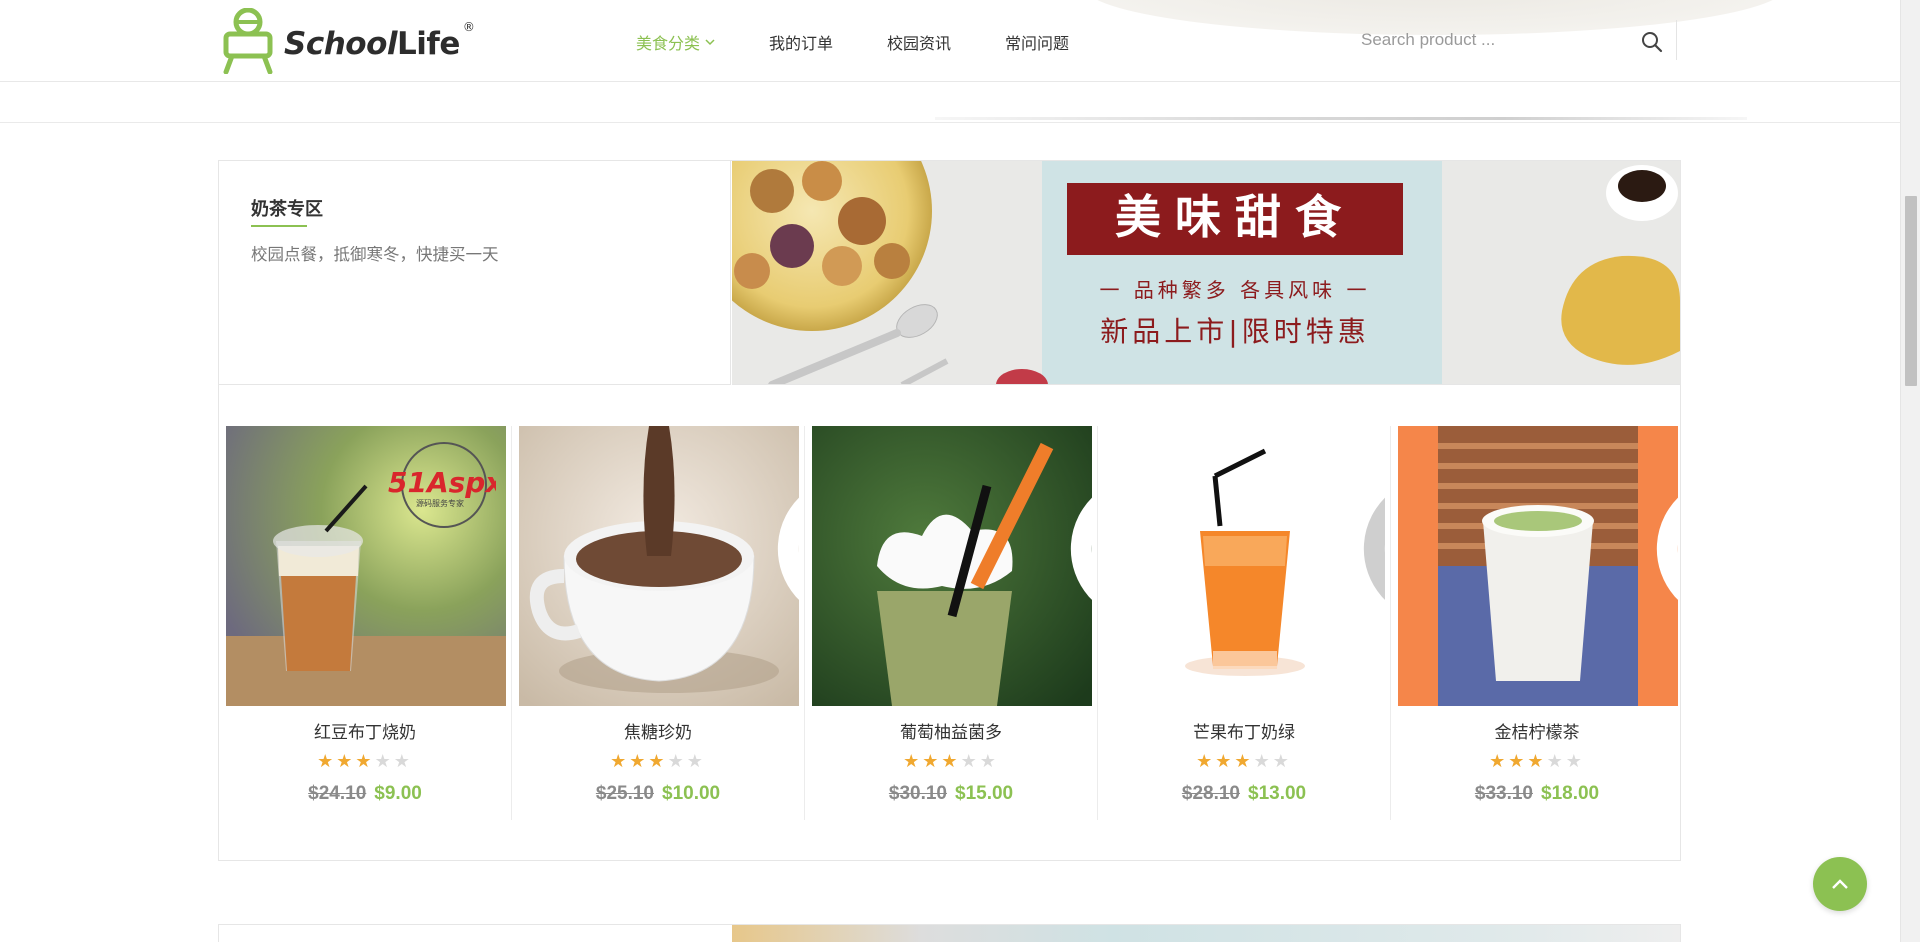 The width and height of the screenshot is (1920, 942). I want to click on sale-price: $10.00, so click(691, 793).